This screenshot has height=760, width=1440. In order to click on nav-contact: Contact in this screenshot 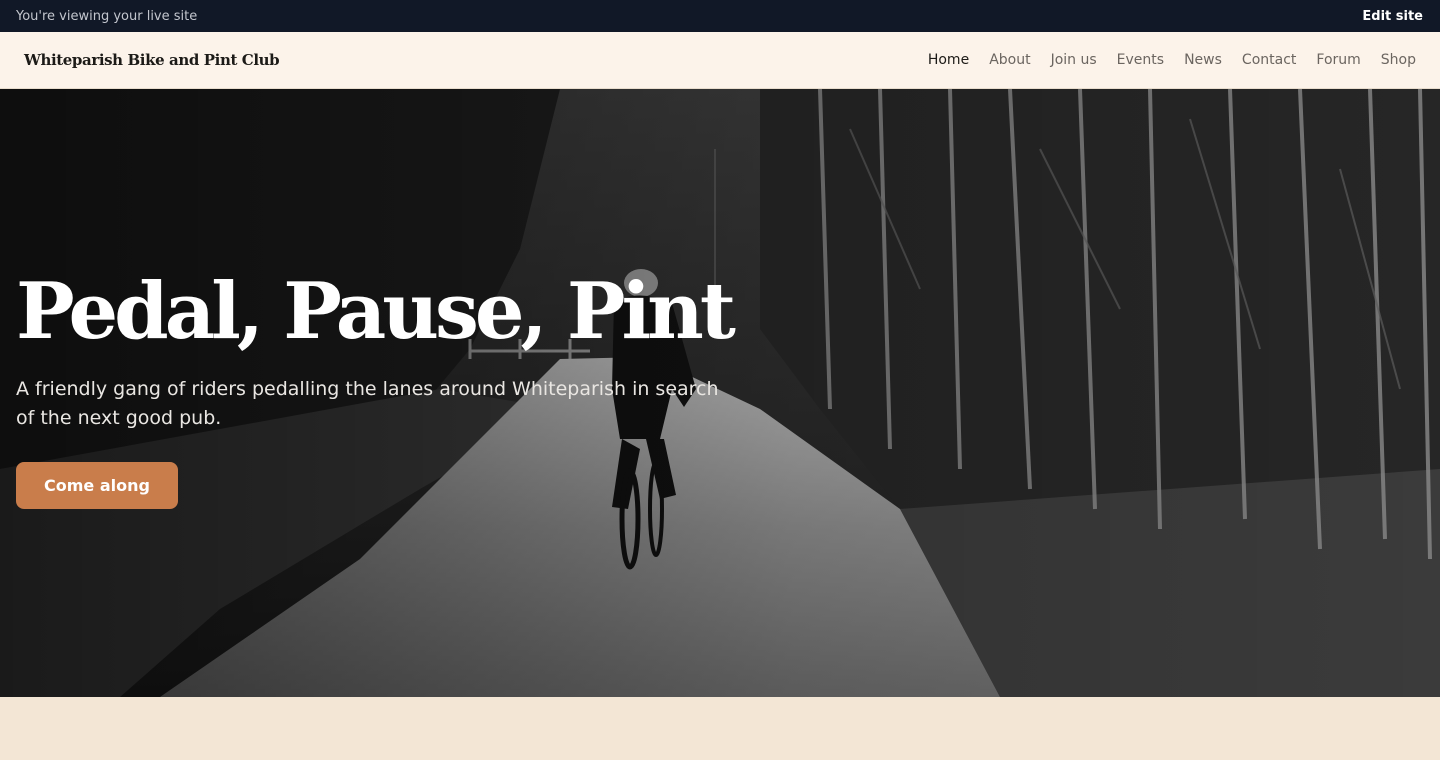, I will do `click(1269, 60)`.